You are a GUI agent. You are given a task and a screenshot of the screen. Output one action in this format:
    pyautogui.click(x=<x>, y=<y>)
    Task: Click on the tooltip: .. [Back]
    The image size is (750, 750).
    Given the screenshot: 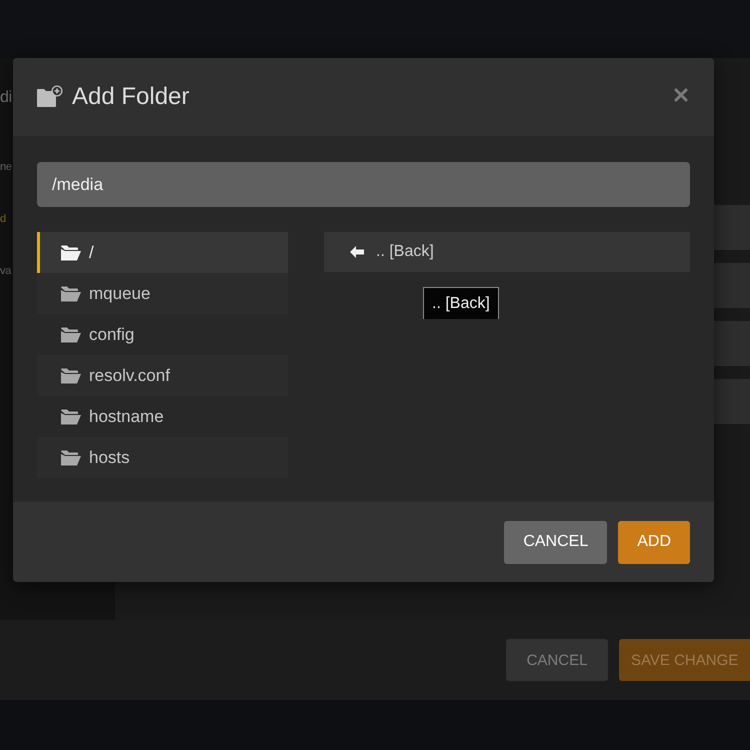 What is the action you would take?
    pyautogui.click(x=461, y=303)
    